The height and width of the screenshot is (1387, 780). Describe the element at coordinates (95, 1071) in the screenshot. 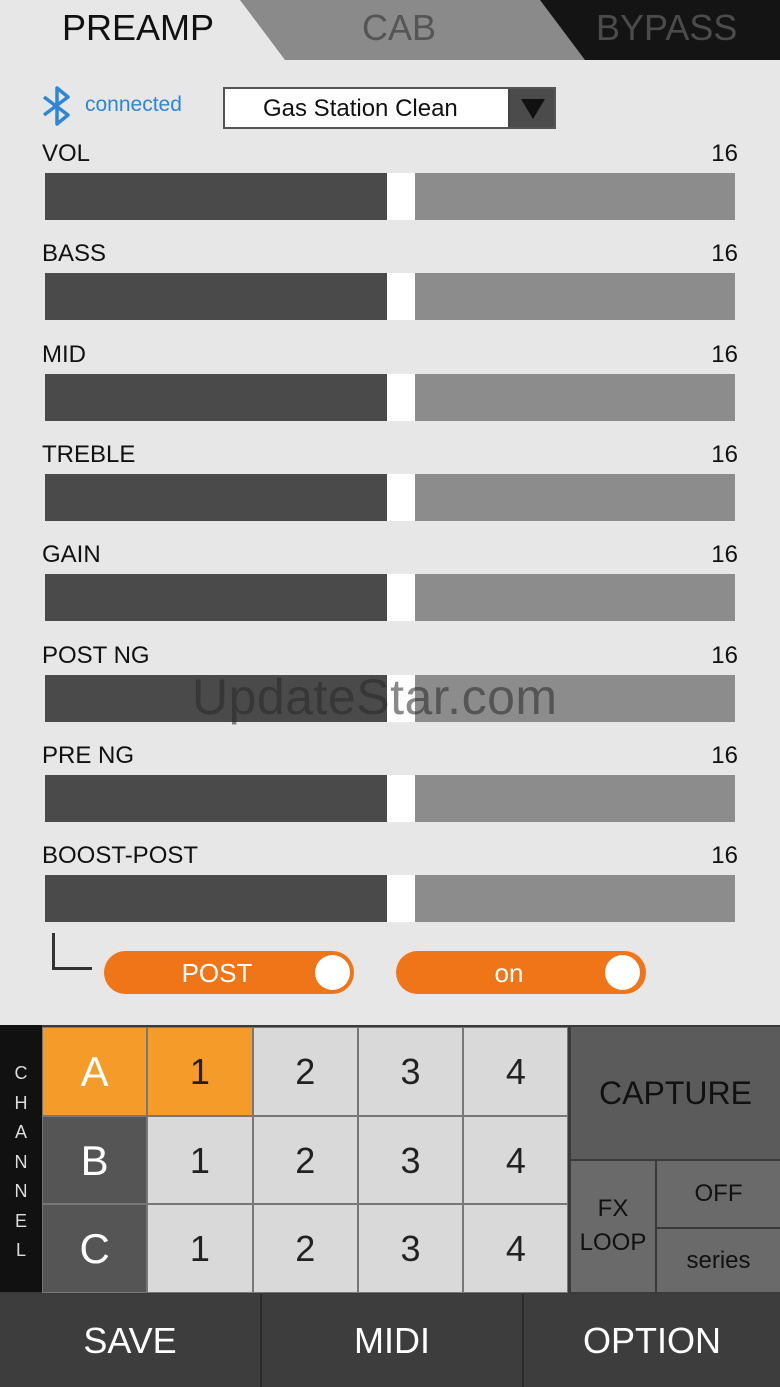

I see `channel-row-a: A` at that location.